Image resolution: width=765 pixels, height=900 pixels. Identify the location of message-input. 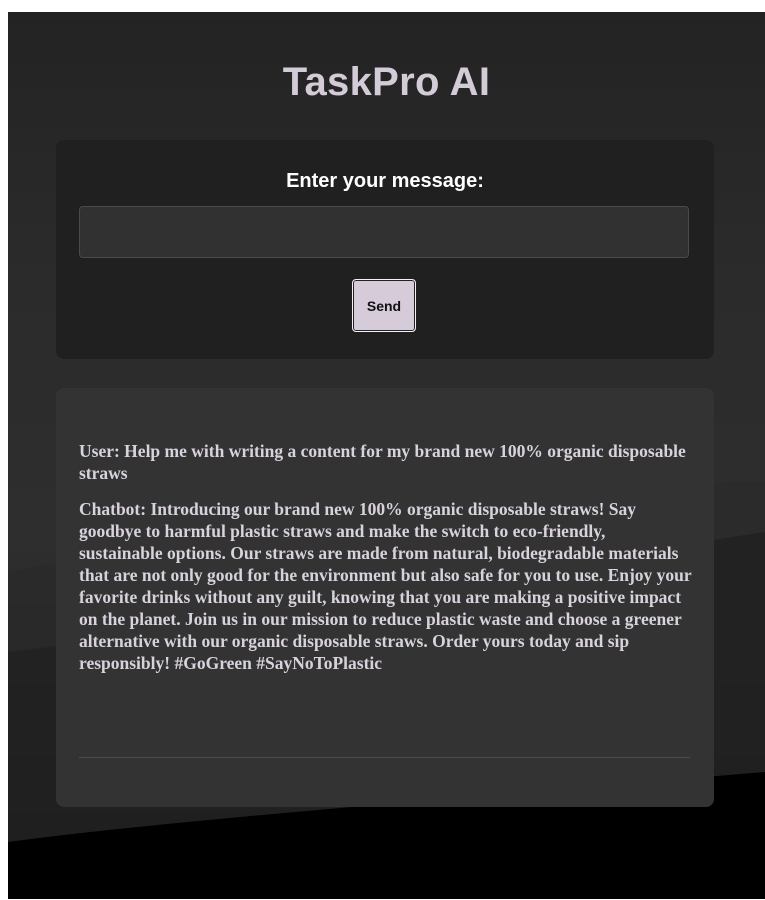
(384, 232).